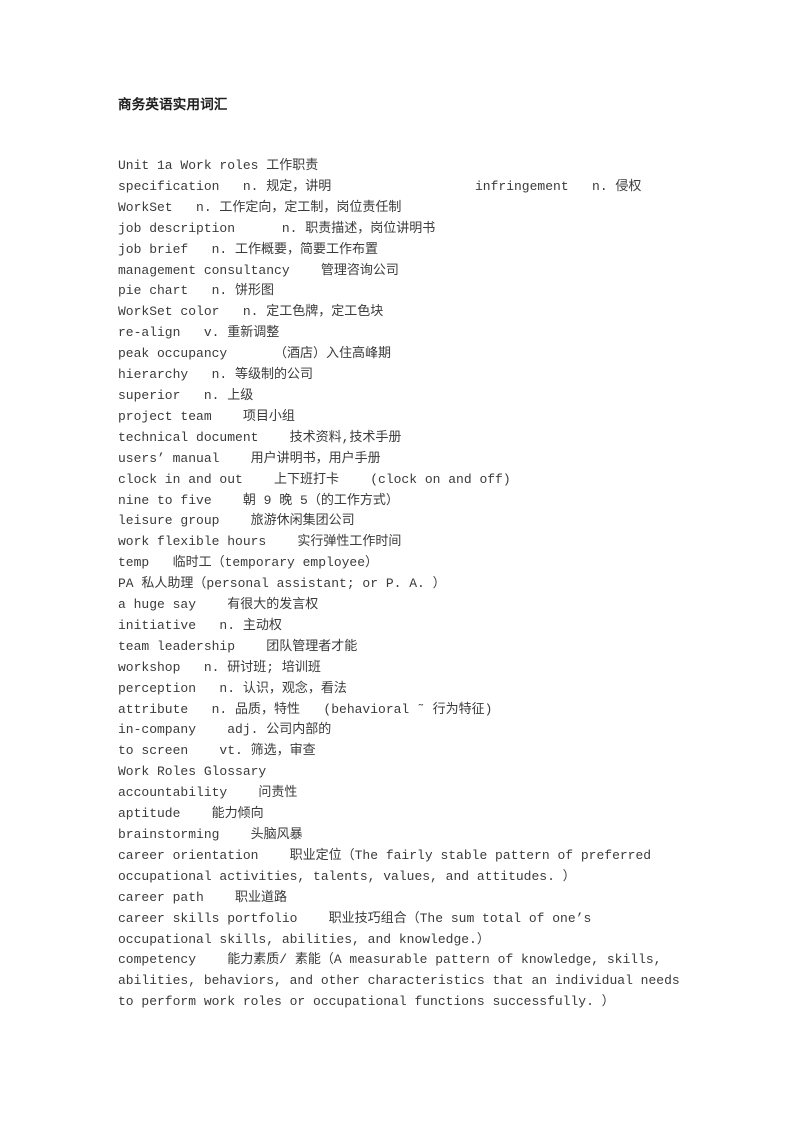 This screenshot has width=793, height=1122. I want to click on glossary-line-specification: specification n. 规定，讲明 infringement n. 侵权, so click(401, 187).